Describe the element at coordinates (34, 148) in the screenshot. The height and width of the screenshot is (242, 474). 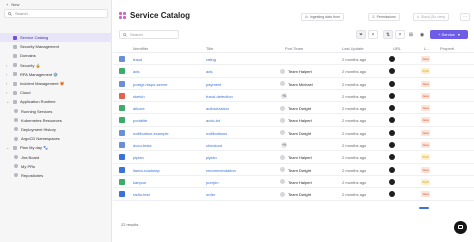
I see `sidebar-item-label: Plan My day 🐾` at that location.